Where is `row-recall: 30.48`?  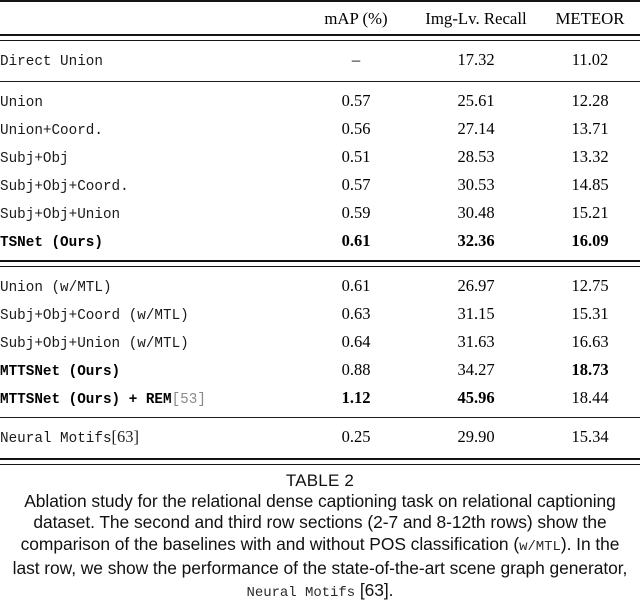
row-recall: 30.48 is located at coordinates (476, 212).